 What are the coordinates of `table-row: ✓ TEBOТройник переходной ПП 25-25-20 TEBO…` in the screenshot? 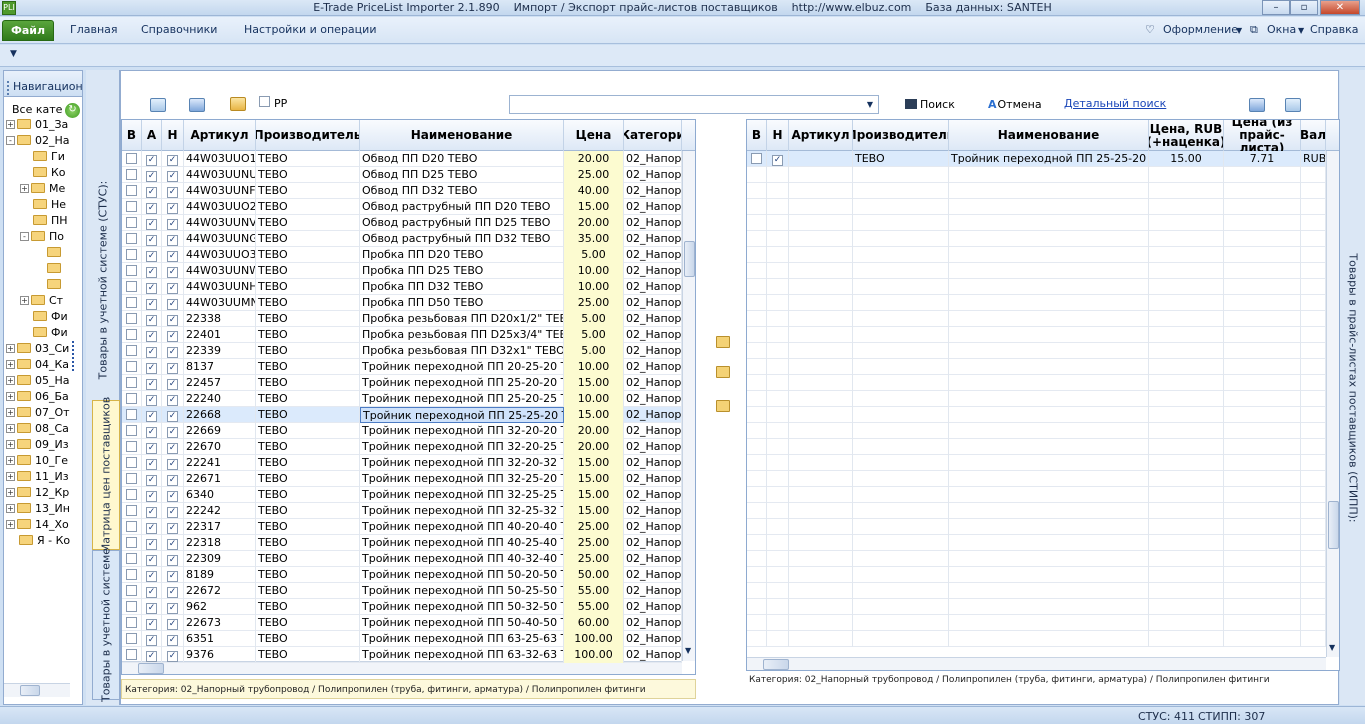 It's located at (1036, 159).